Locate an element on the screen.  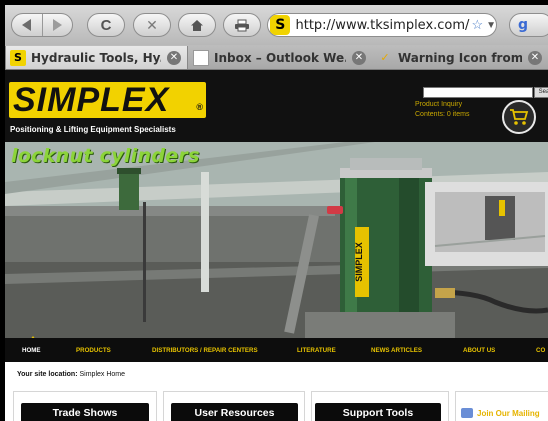
shopping-cart-icon is located at coordinates (519, 117).